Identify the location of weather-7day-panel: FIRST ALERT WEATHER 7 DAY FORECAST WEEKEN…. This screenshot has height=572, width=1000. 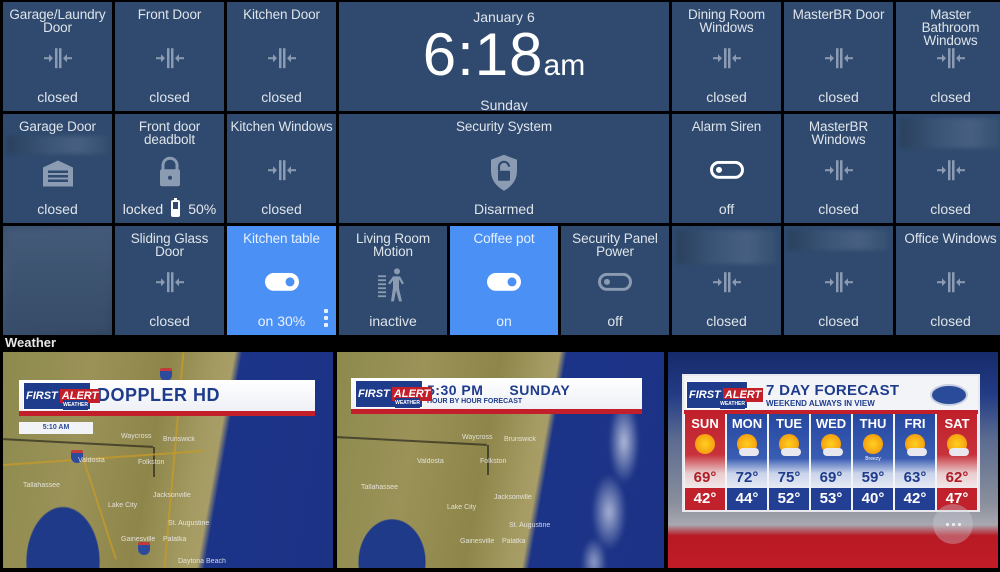
(833, 460).